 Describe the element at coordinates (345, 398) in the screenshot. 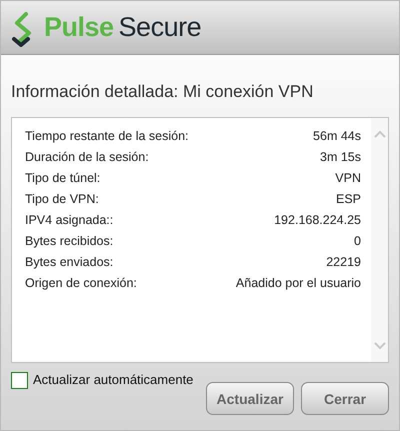

I see `close-button: Cerrar` at that location.